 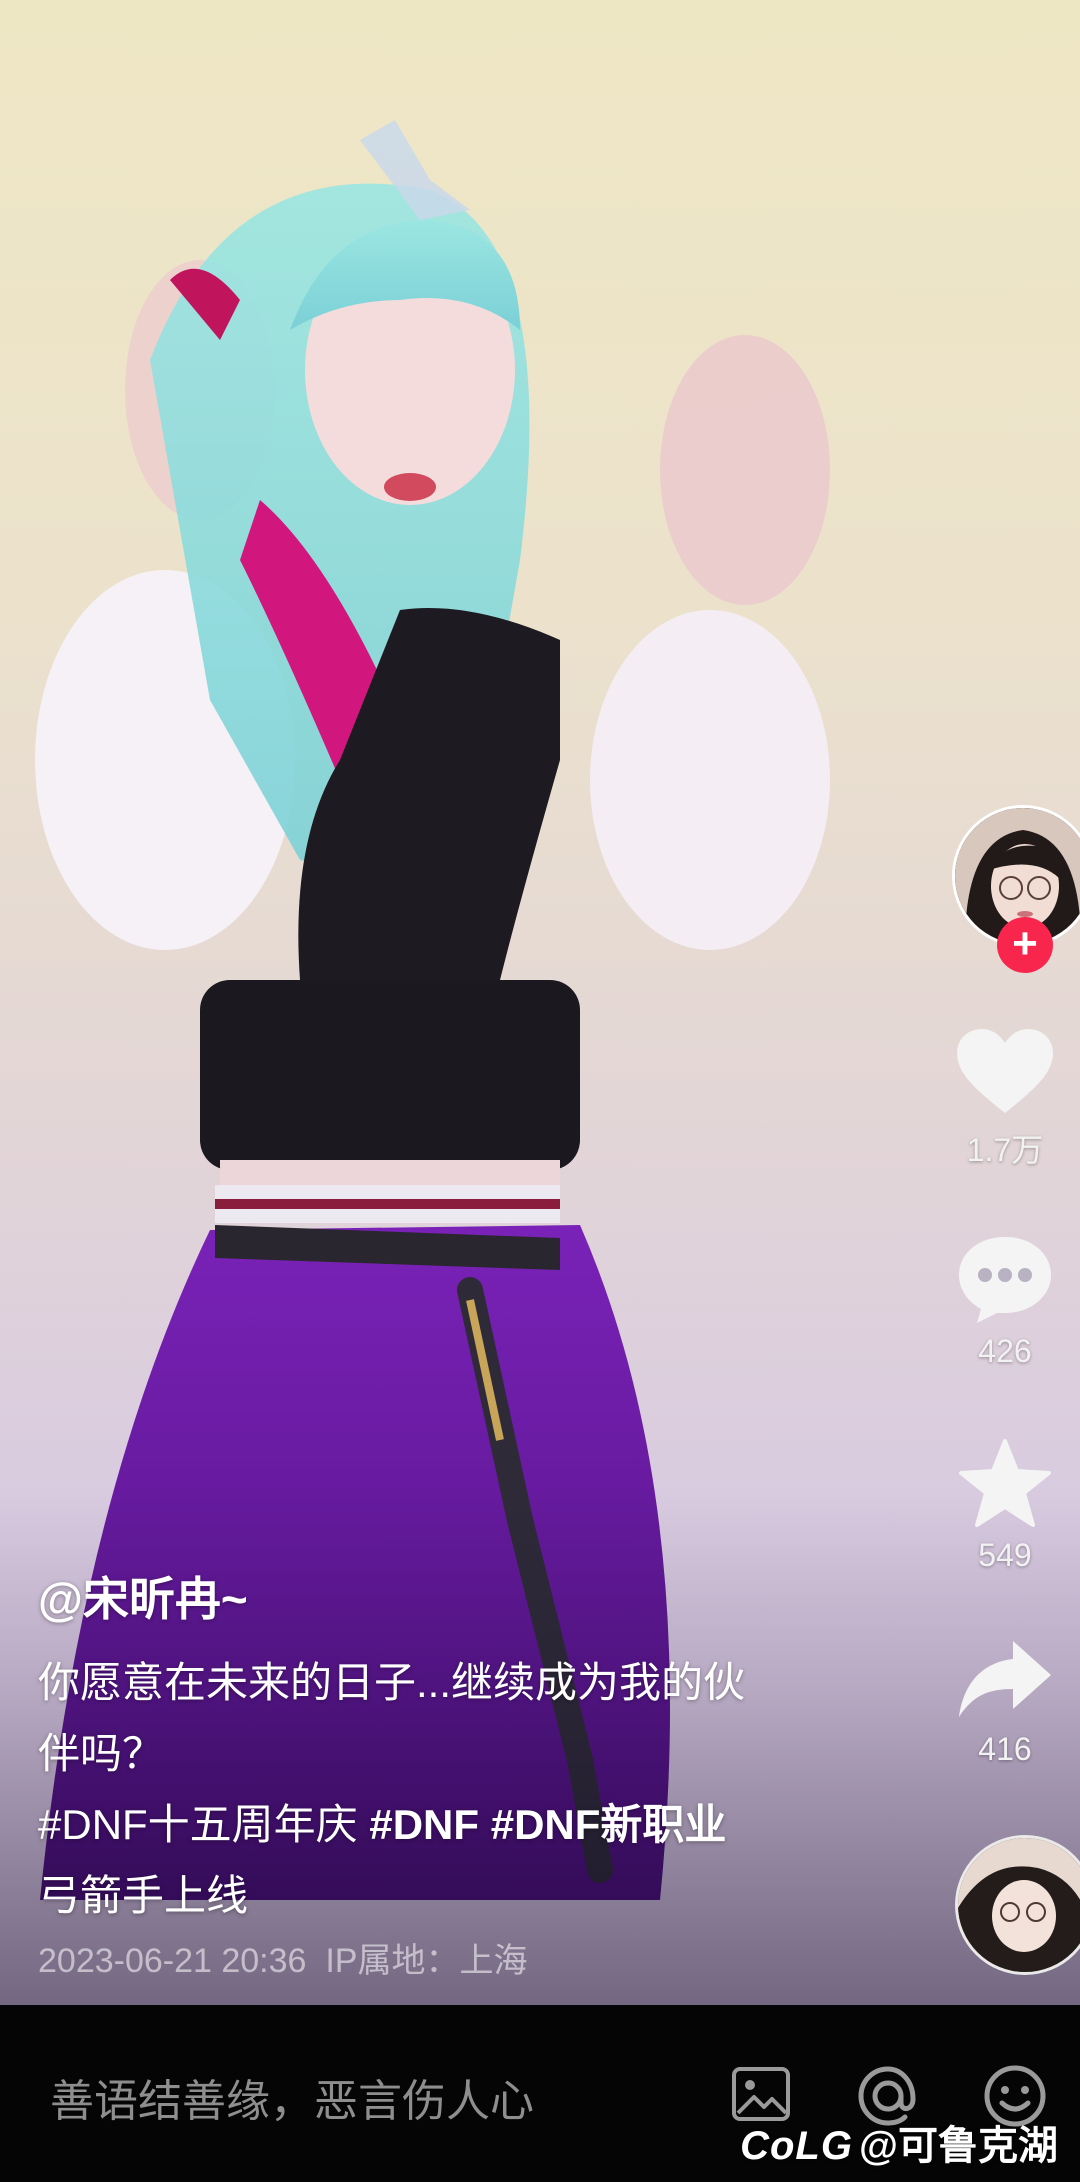 What do you see at coordinates (1005, 1555) in the screenshot?
I see `favorite-count: 549` at bounding box center [1005, 1555].